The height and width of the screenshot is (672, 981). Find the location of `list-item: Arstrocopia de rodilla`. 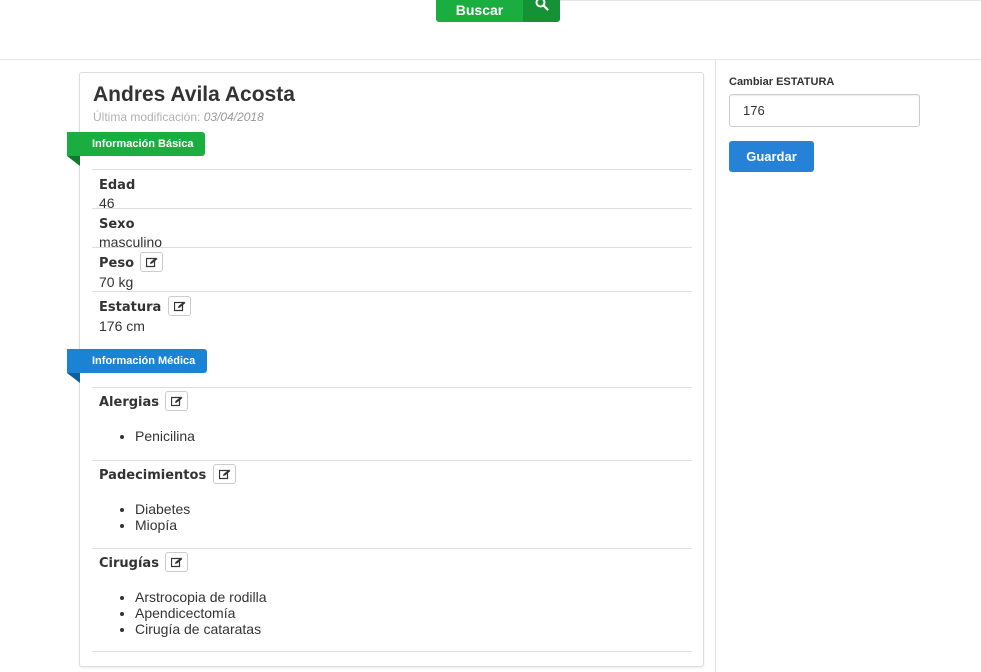

list-item: Arstrocopia de rodilla is located at coordinates (413, 597).